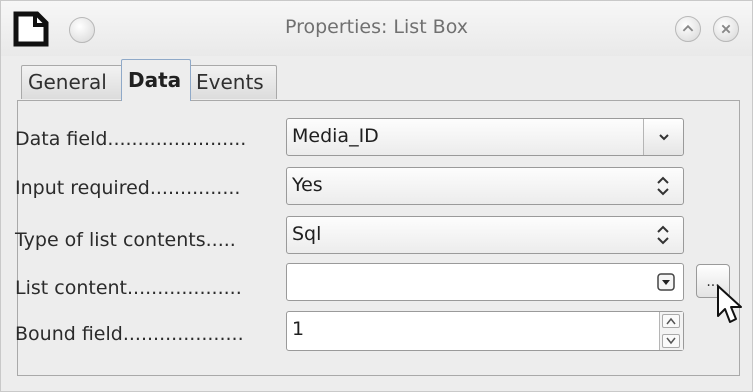 The height and width of the screenshot is (392, 753). I want to click on minimize-button, so click(688, 29).